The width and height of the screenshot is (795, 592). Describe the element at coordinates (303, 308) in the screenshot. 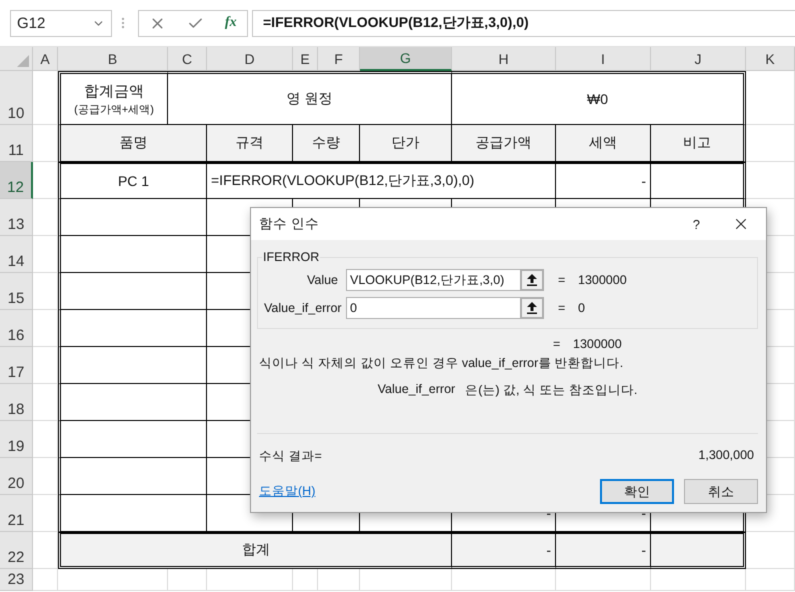

I see `argument-label: Value_if_error` at that location.